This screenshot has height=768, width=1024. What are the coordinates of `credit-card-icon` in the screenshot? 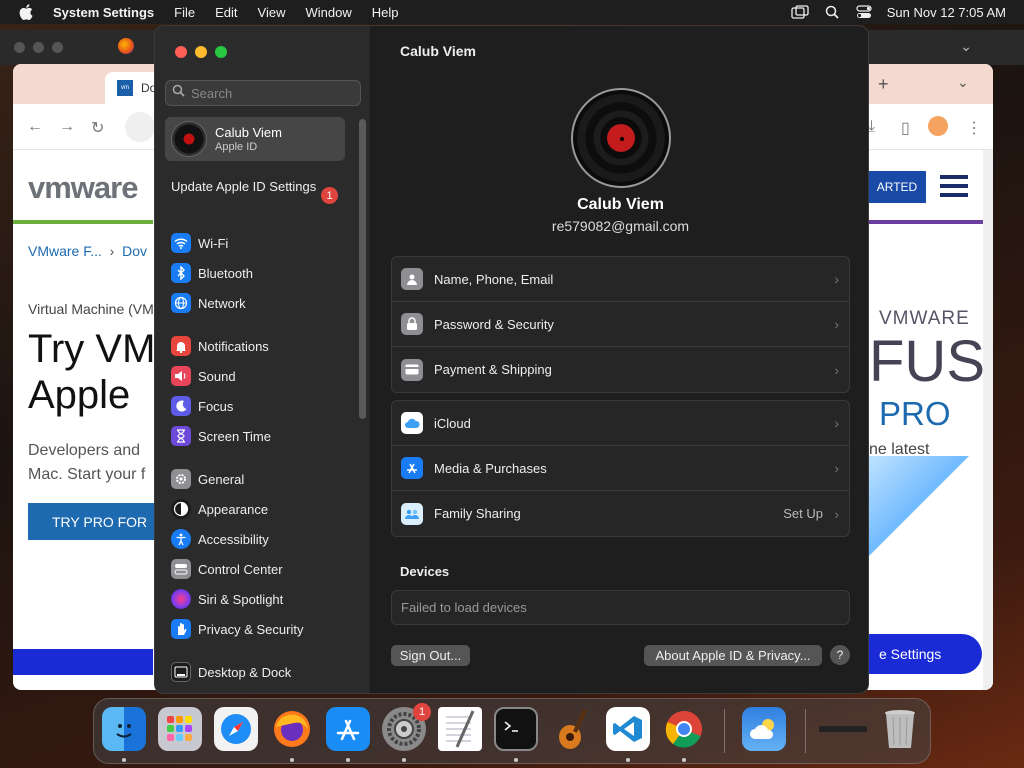 It's located at (412, 369).